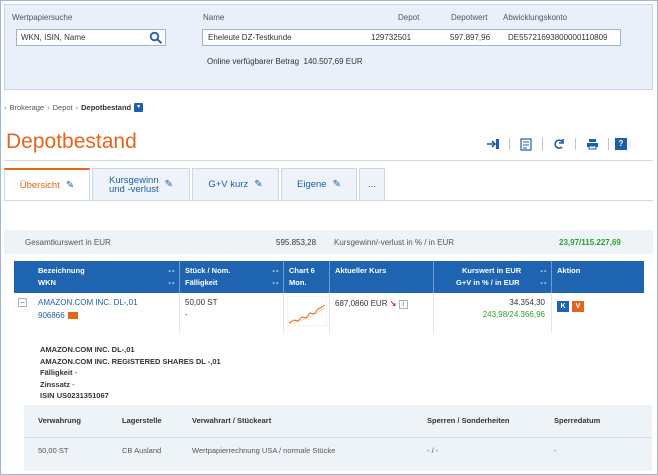 This screenshot has height=475, width=658. What do you see at coordinates (201, 282) in the screenshot?
I see `col-faelligkeit-label: Fälligkeit` at bounding box center [201, 282].